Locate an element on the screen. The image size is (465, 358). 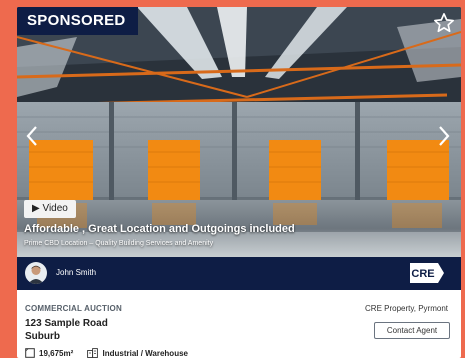
chevron-right-icon is located at coordinates (444, 136).